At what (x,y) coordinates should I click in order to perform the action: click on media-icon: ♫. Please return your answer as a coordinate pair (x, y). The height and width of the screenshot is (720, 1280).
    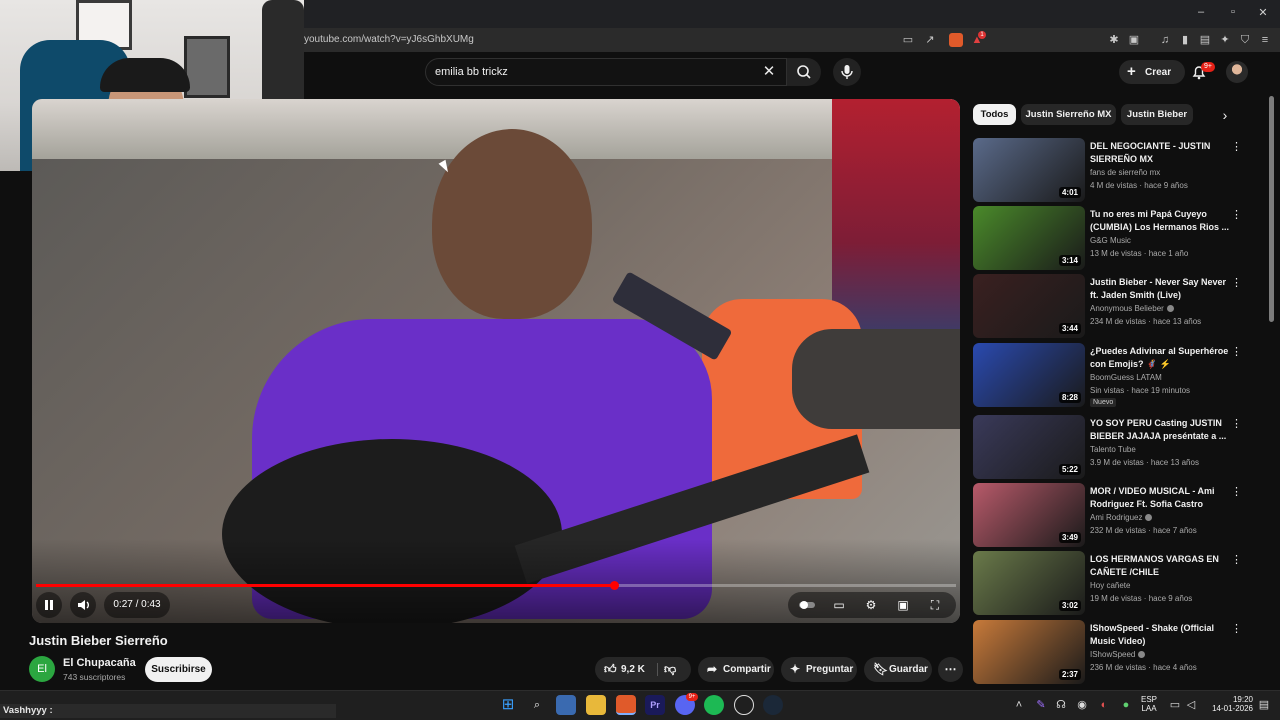
    Looking at the image, I should click on (1165, 40).